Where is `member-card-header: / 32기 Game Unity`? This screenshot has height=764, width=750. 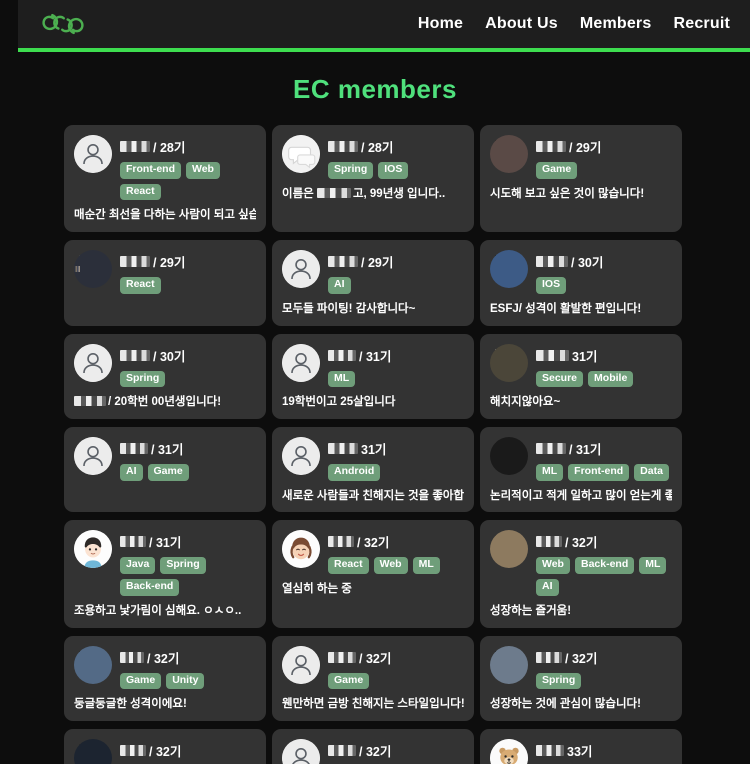
member-card-header: / 32기 Game Unity is located at coordinates (165, 667).